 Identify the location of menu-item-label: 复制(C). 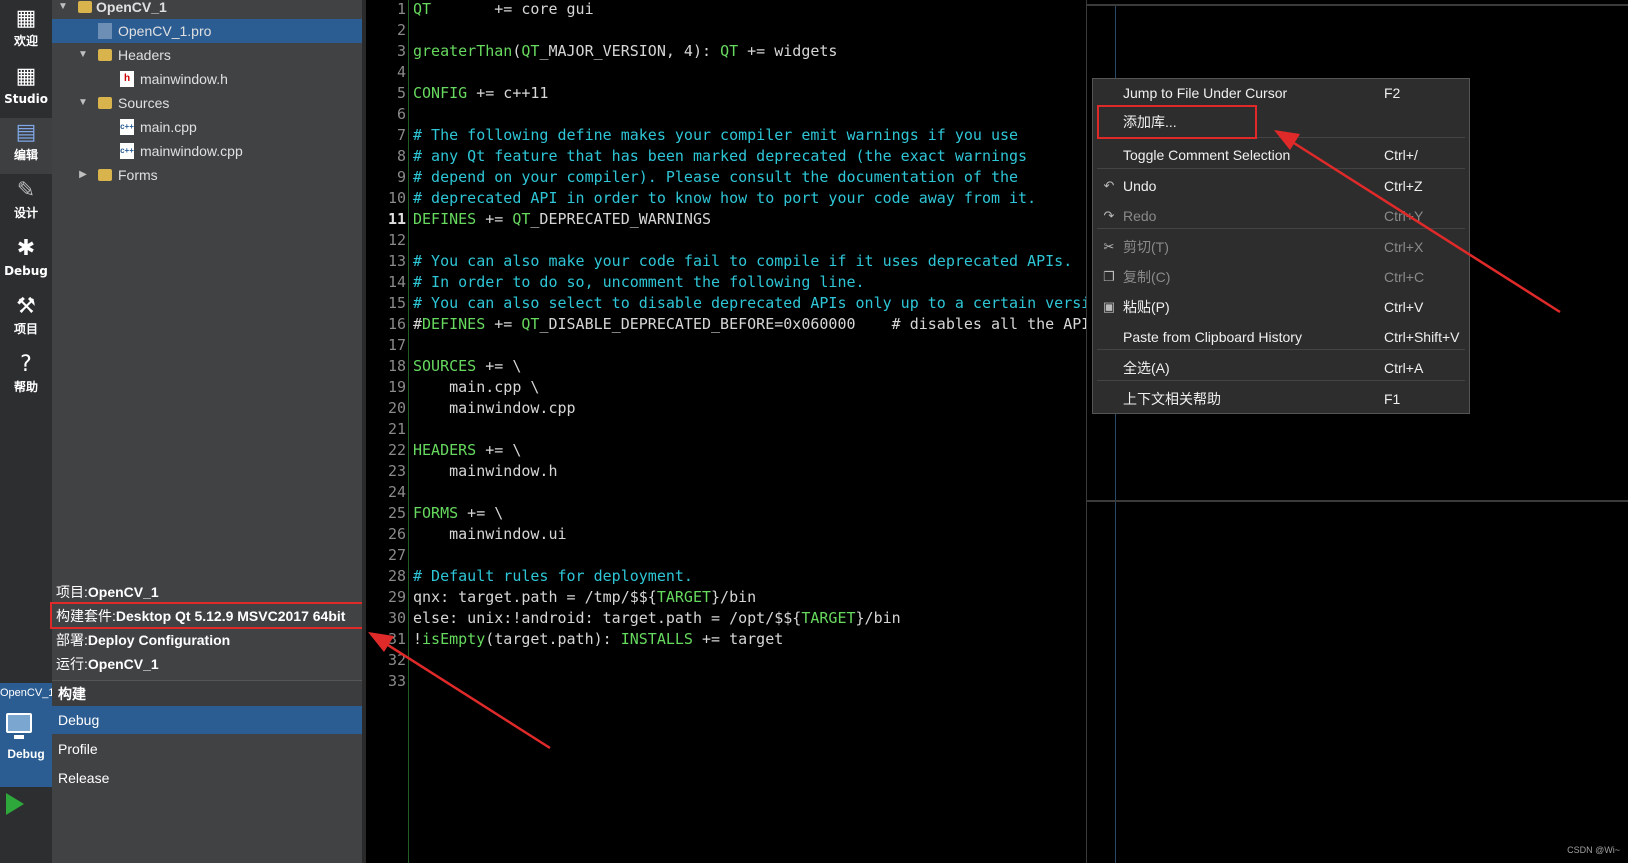
(1147, 277).